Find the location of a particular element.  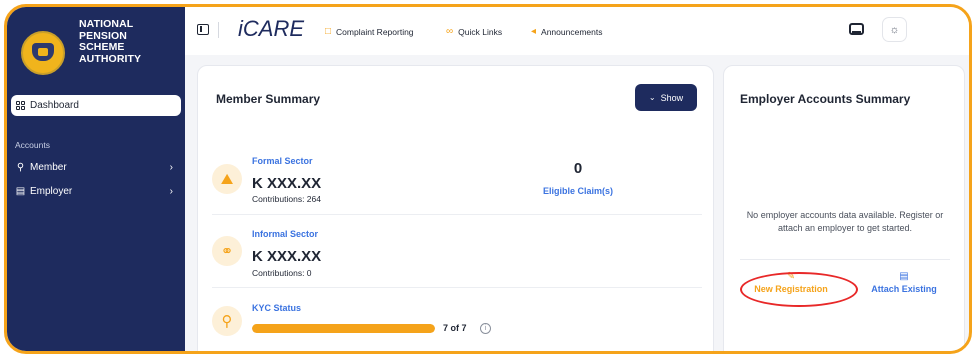

informal-amount: K XXX.XX is located at coordinates (287, 256).